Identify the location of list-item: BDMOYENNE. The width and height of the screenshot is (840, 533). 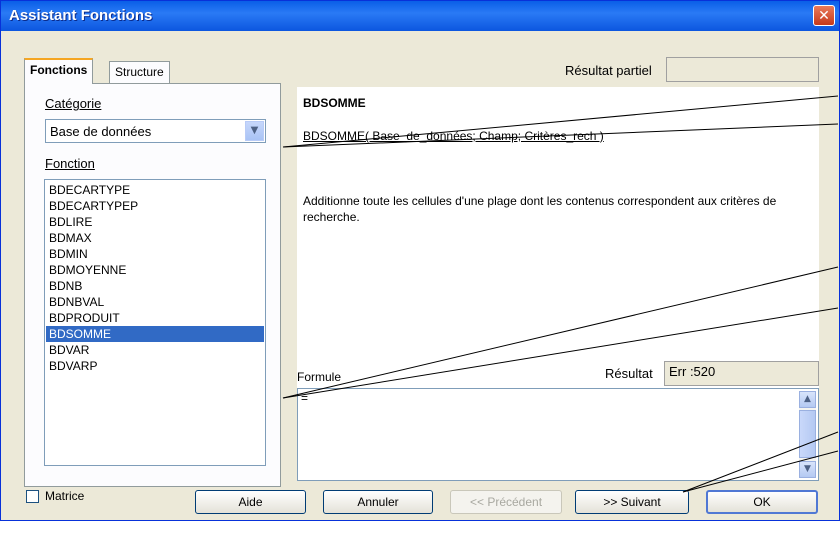
(155, 270).